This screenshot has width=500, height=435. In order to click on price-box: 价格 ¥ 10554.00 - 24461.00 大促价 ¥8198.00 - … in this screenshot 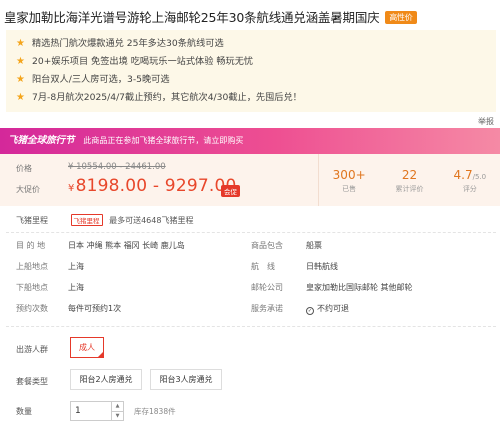, I will do `click(250, 180)`.